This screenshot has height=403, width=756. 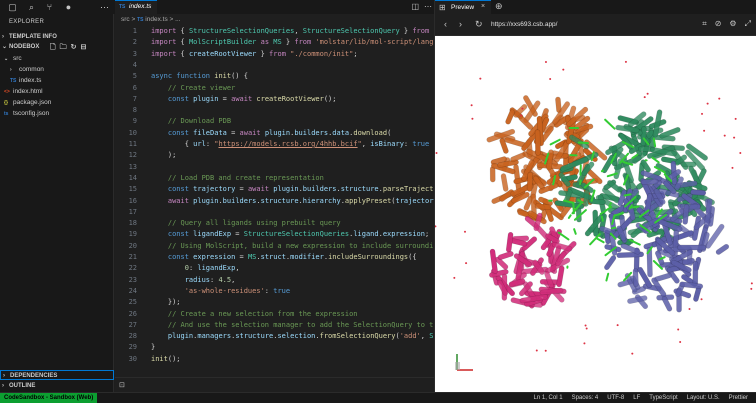 What do you see at coordinates (463, 7) in the screenshot?
I see `tab-preview: ⊞ Preview ×` at bounding box center [463, 7].